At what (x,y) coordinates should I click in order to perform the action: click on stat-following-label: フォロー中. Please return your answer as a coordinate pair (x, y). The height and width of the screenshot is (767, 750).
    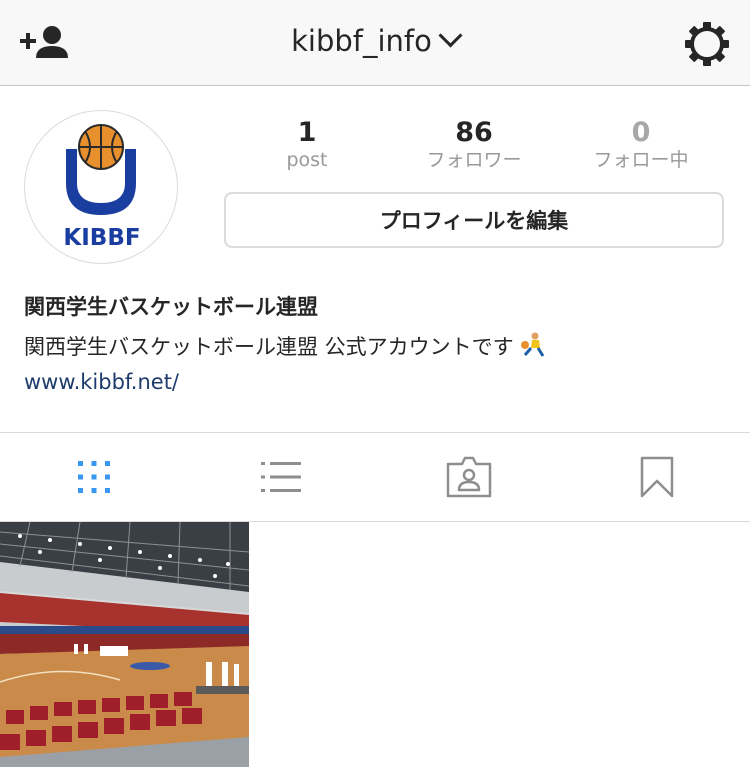
    Looking at the image, I should click on (641, 160).